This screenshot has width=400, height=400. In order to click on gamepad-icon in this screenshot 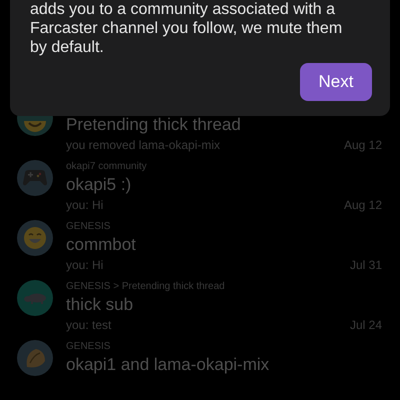, I will do `click(35, 178)`.